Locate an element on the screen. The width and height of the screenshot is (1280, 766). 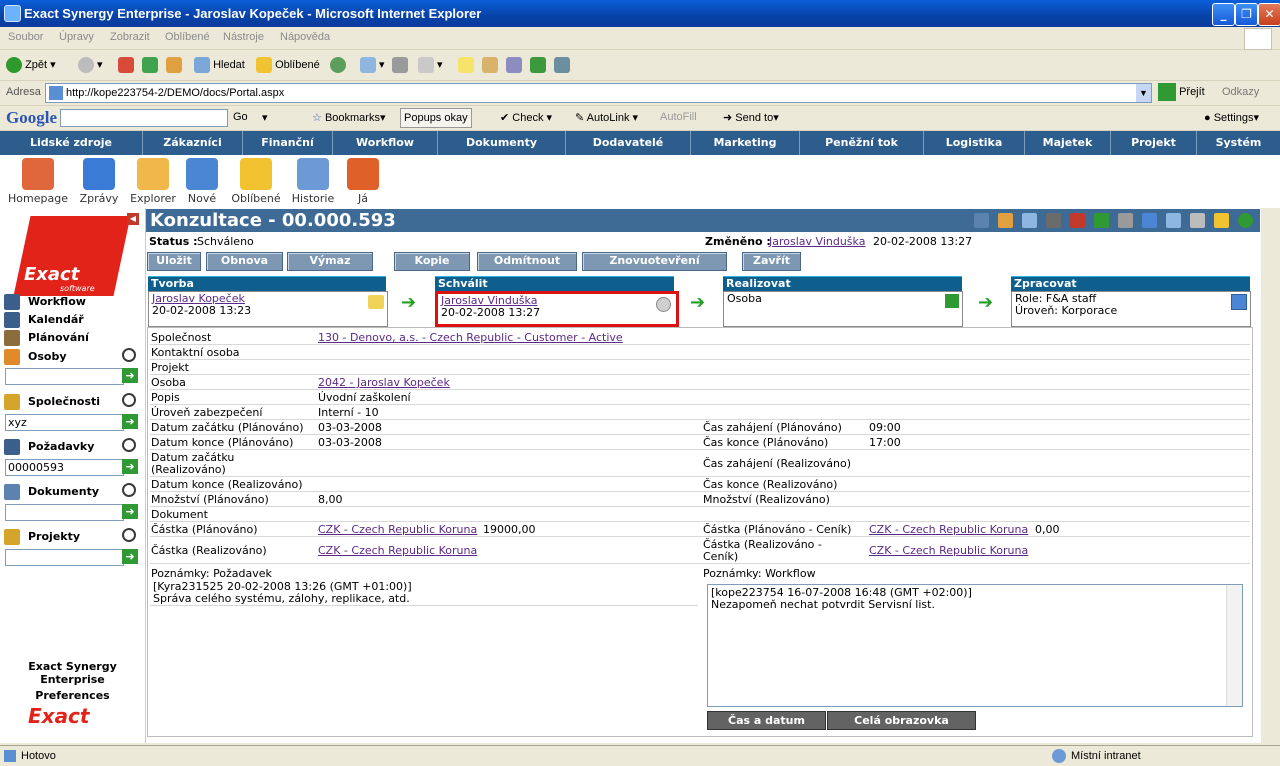
popups-button: Popups okay is located at coordinates (436, 118).